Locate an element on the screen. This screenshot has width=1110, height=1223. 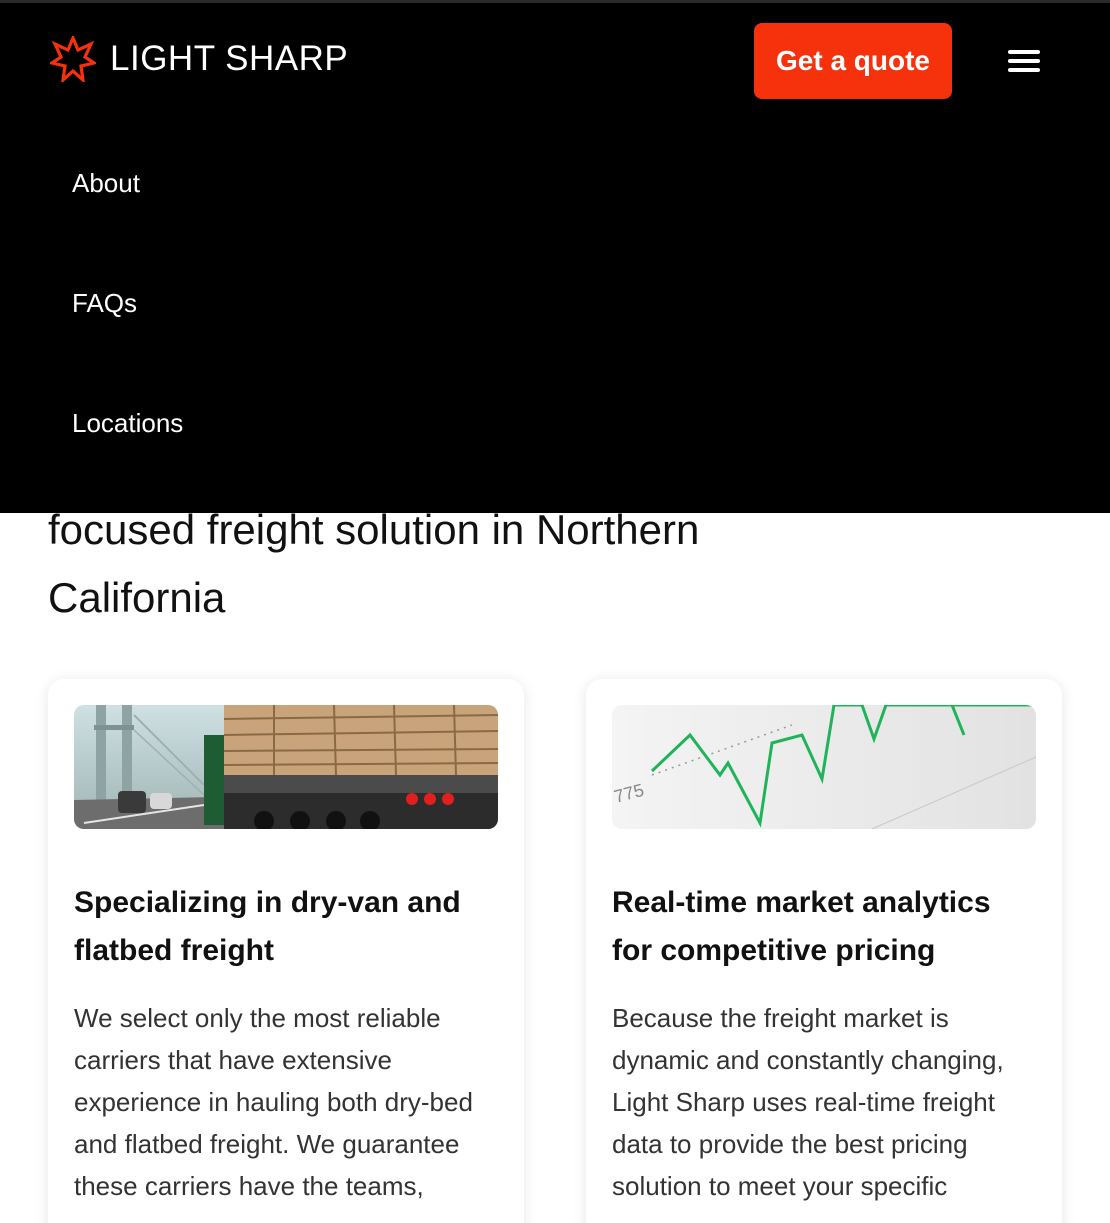
nav-item-locations: Locations is located at coordinates (127, 423).